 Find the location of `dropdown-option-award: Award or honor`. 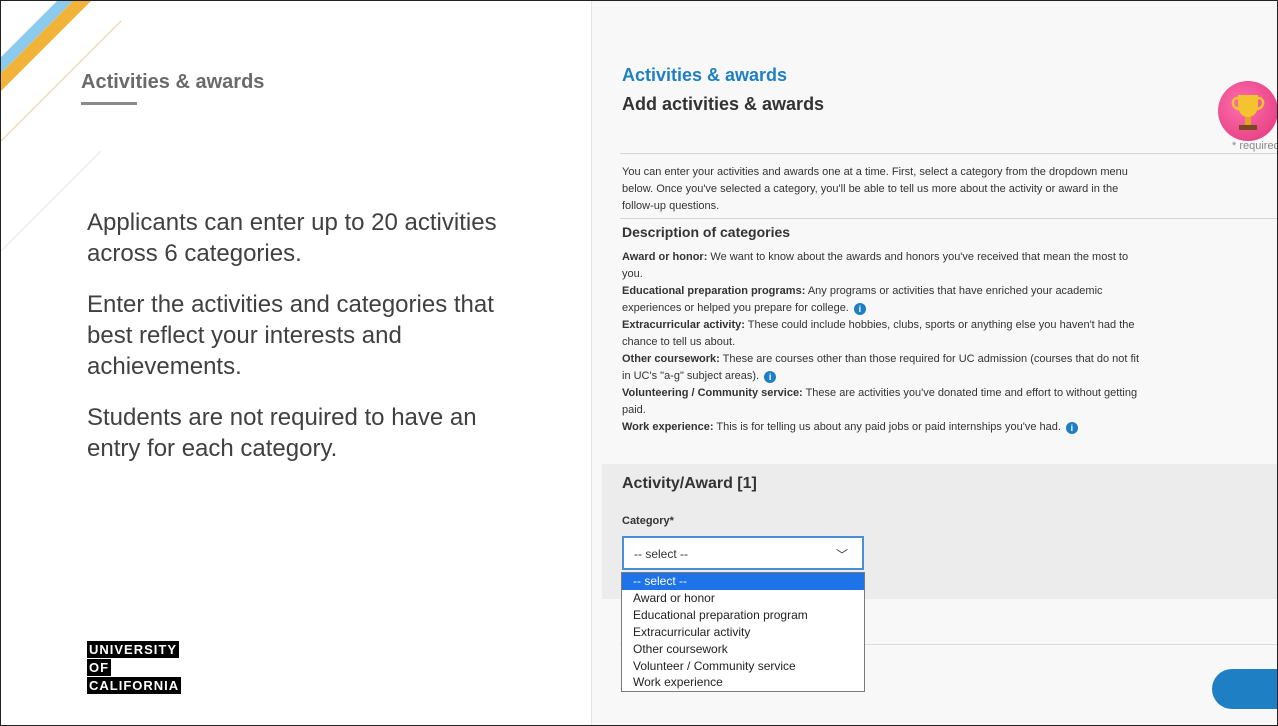

dropdown-option-award: Award or honor is located at coordinates (743, 598).